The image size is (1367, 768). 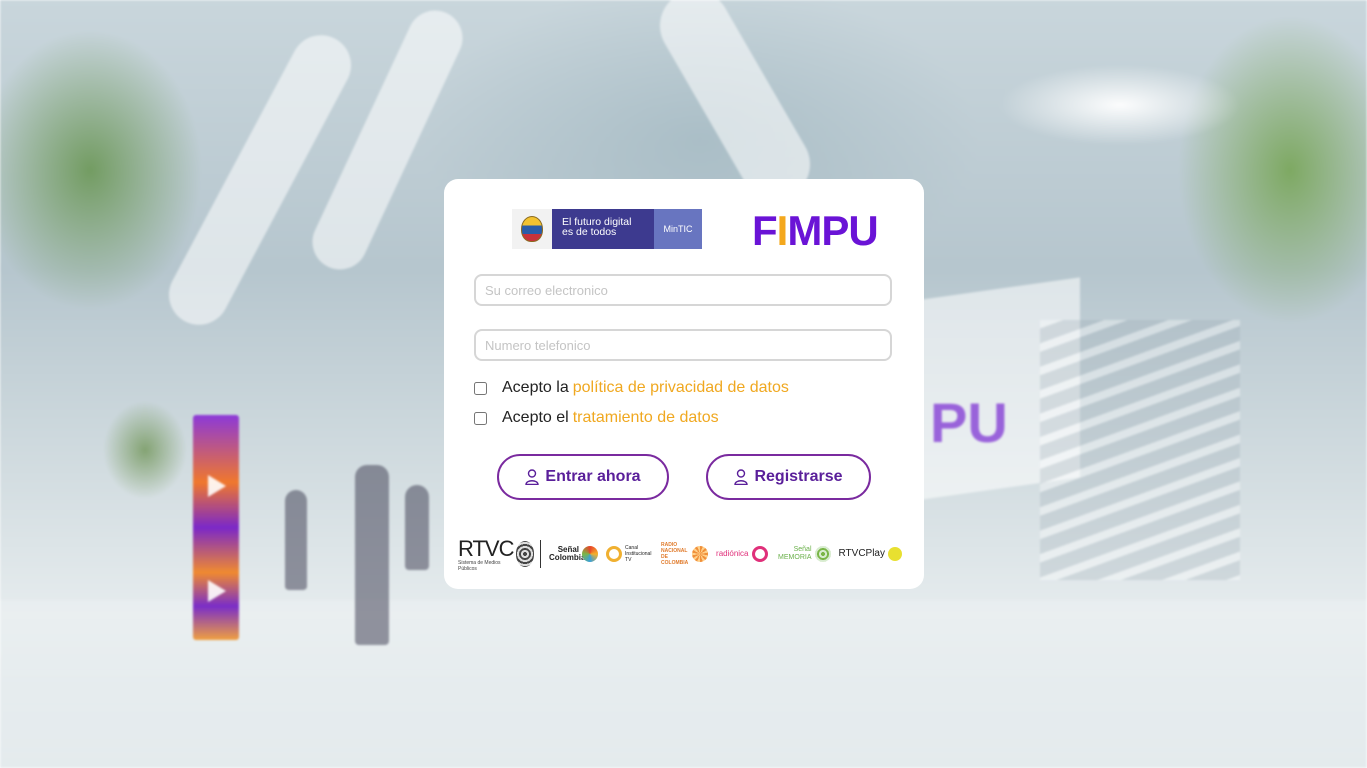 I want to click on data-treatment-row: Acepto el tratamiento de datos, so click(x=596, y=418).